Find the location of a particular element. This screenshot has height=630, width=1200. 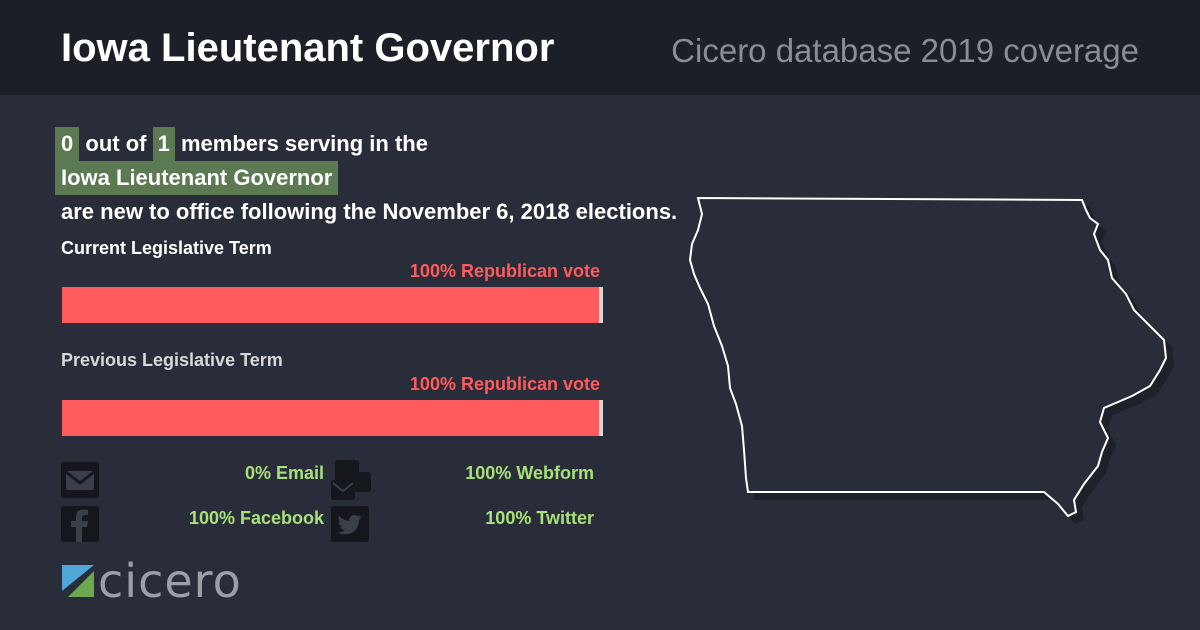

cicero-logo: cicero is located at coordinates (152, 581).